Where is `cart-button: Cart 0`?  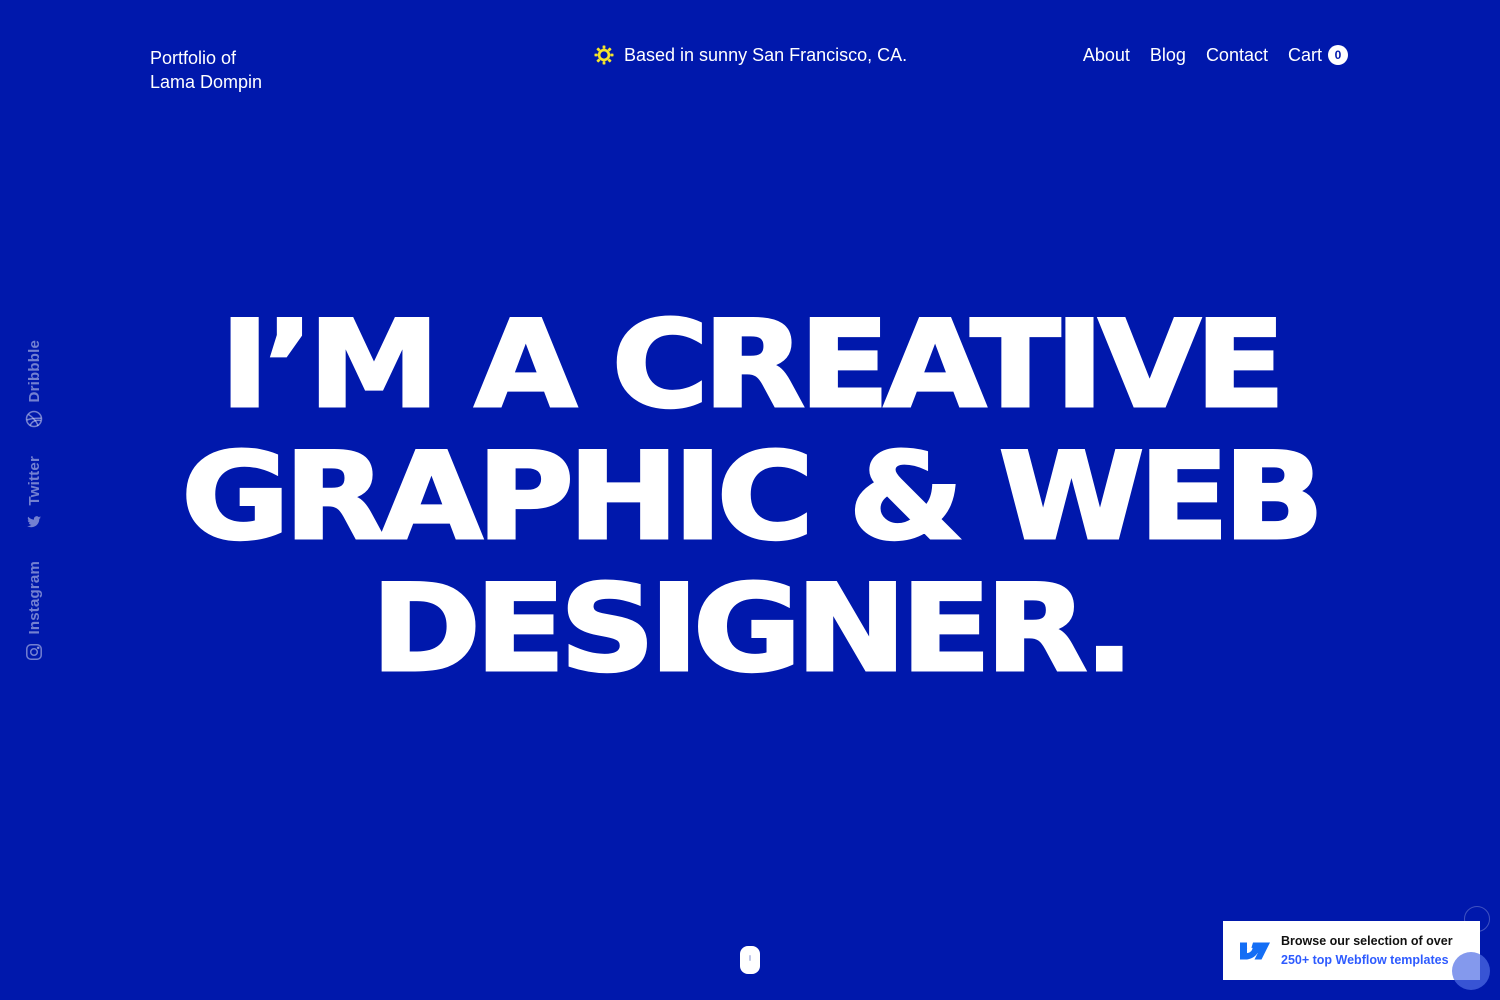
cart-button: Cart 0 is located at coordinates (1318, 55).